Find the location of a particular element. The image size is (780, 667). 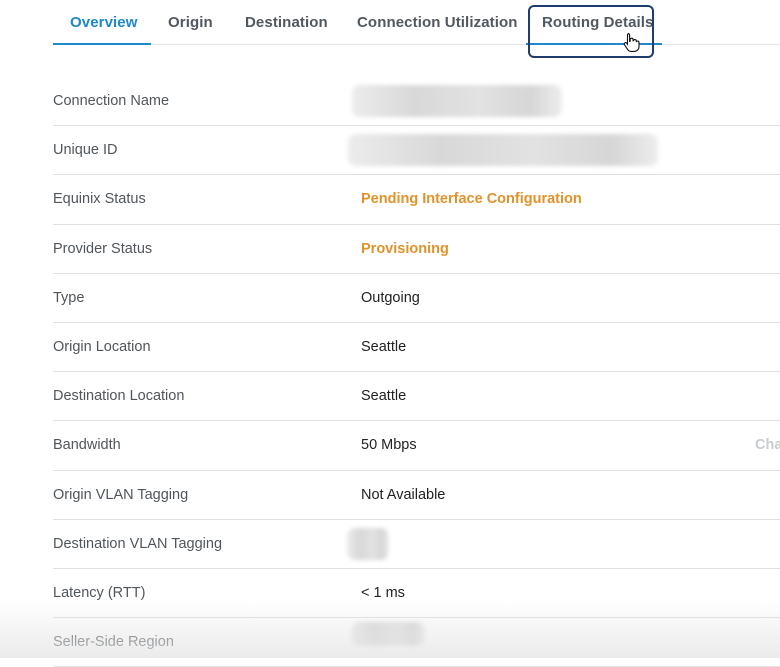

detail-row-unique-id: Unique ID is located at coordinates (416, 151).